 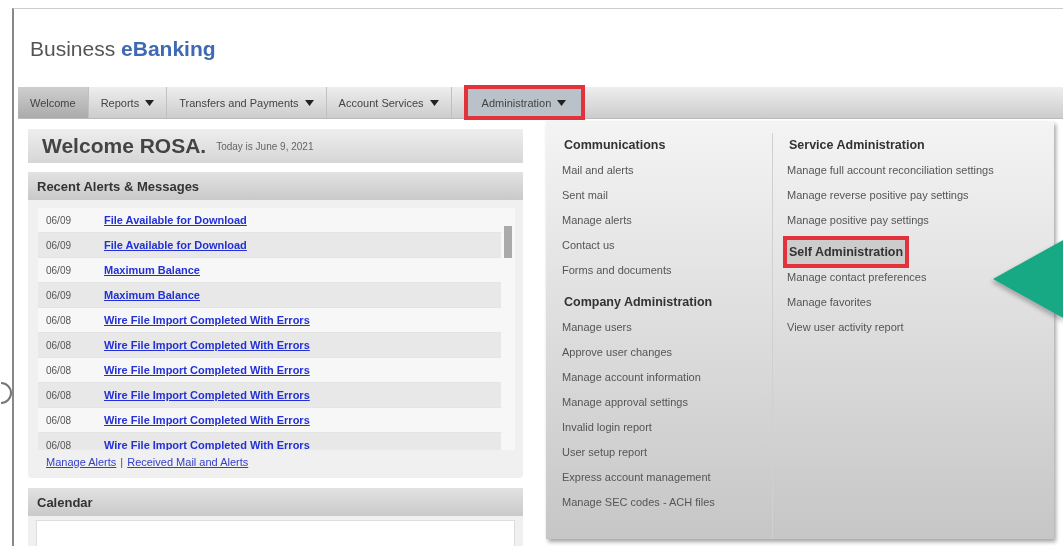 I want to click on menu-item: User setup report, so click(x=604, y=451).